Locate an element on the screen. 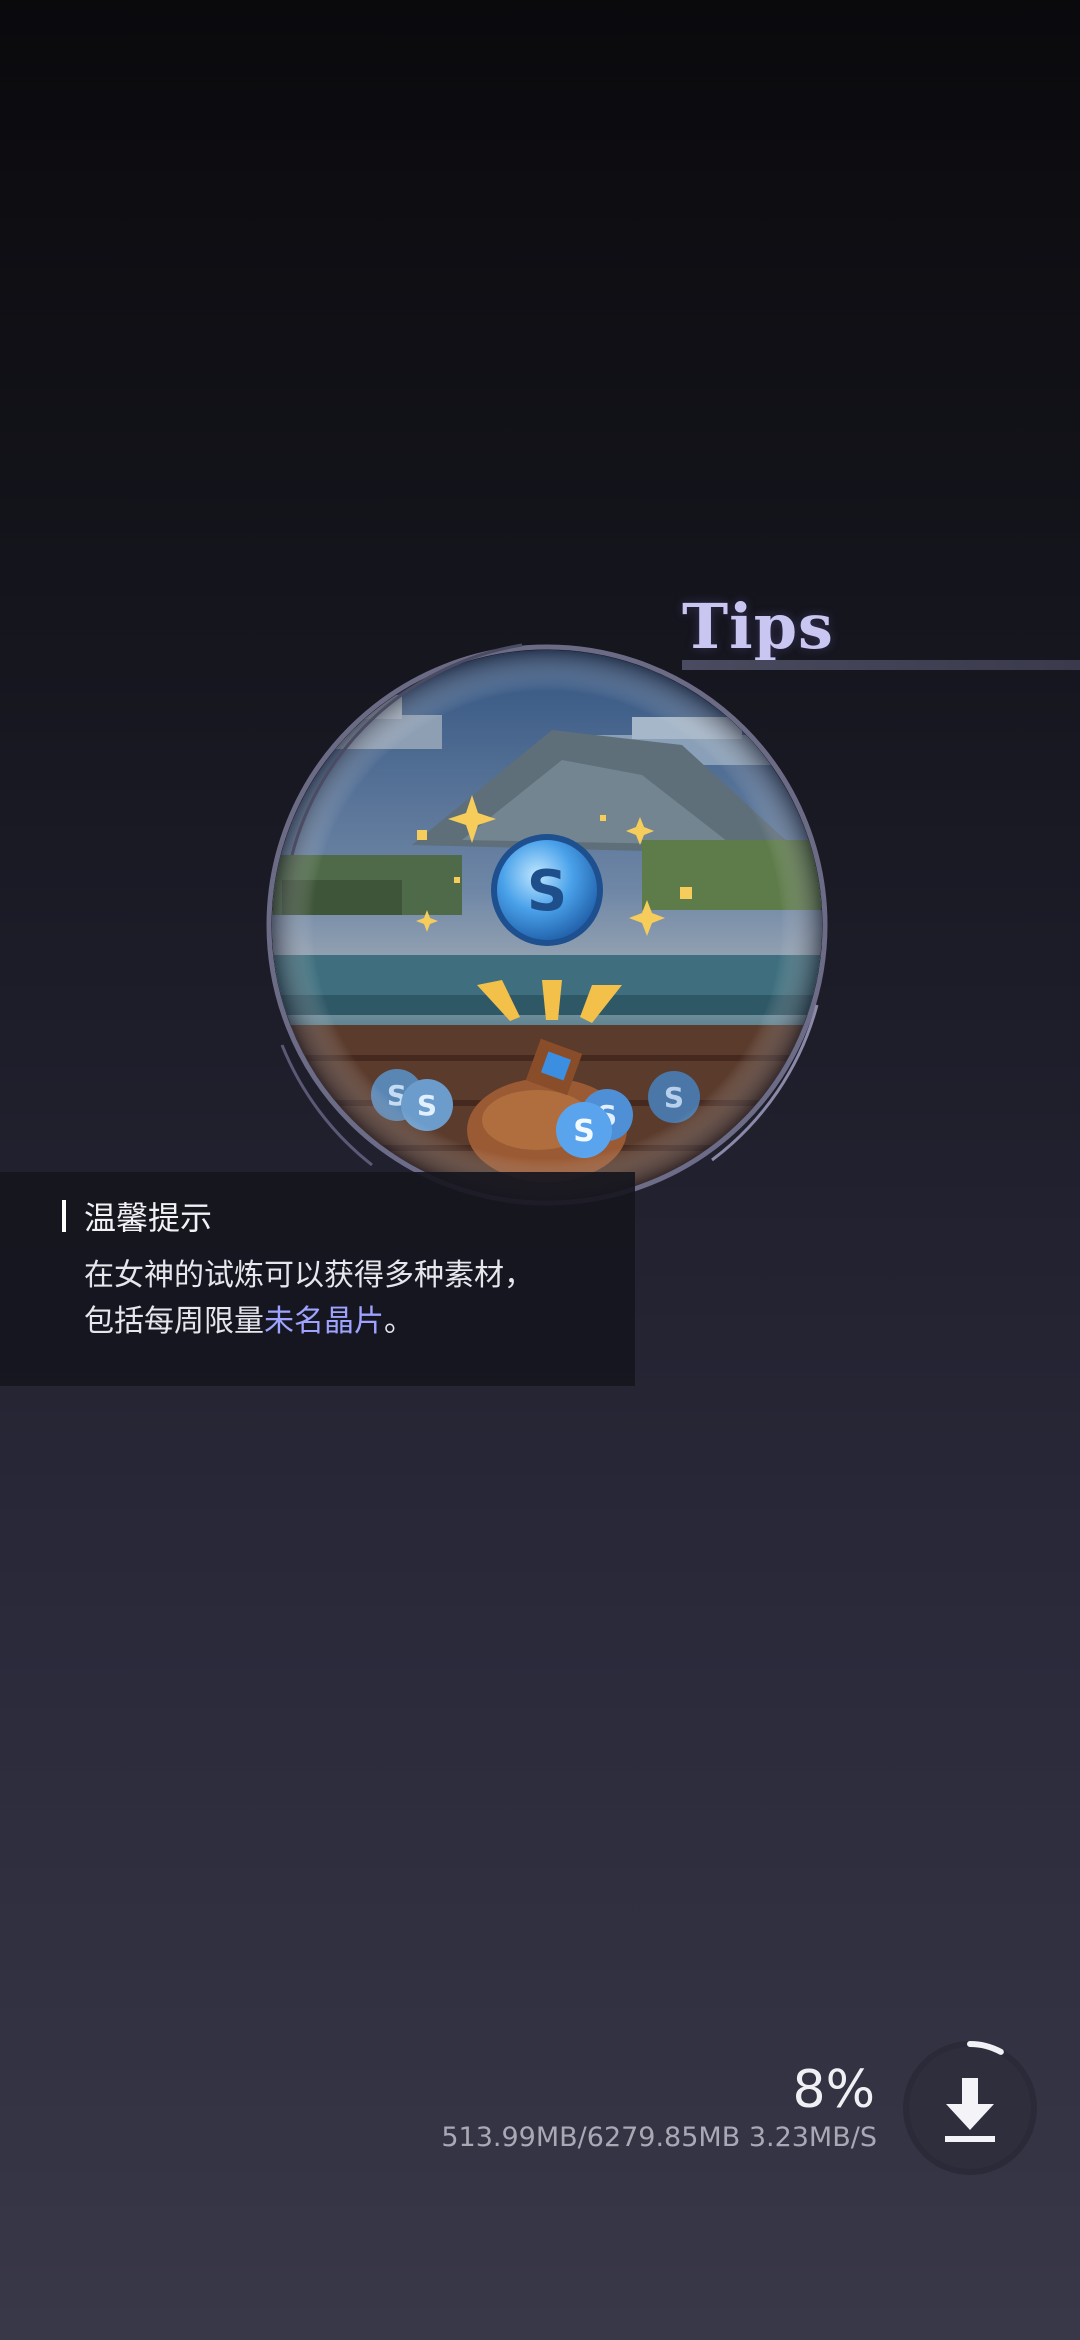  tip-body-line1: 在女神的试炼可以获得多种素材， is located at coordinates (309, 1275).